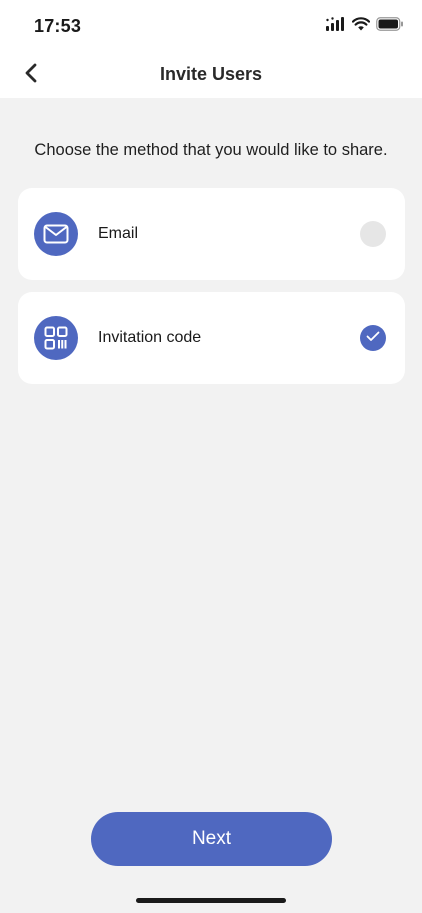 This screenshot has height=913, width=422. Describe the element at coordinates (150, 337) in the screenshot. I see `option-invitation-code-label: Invitation code` at that location.